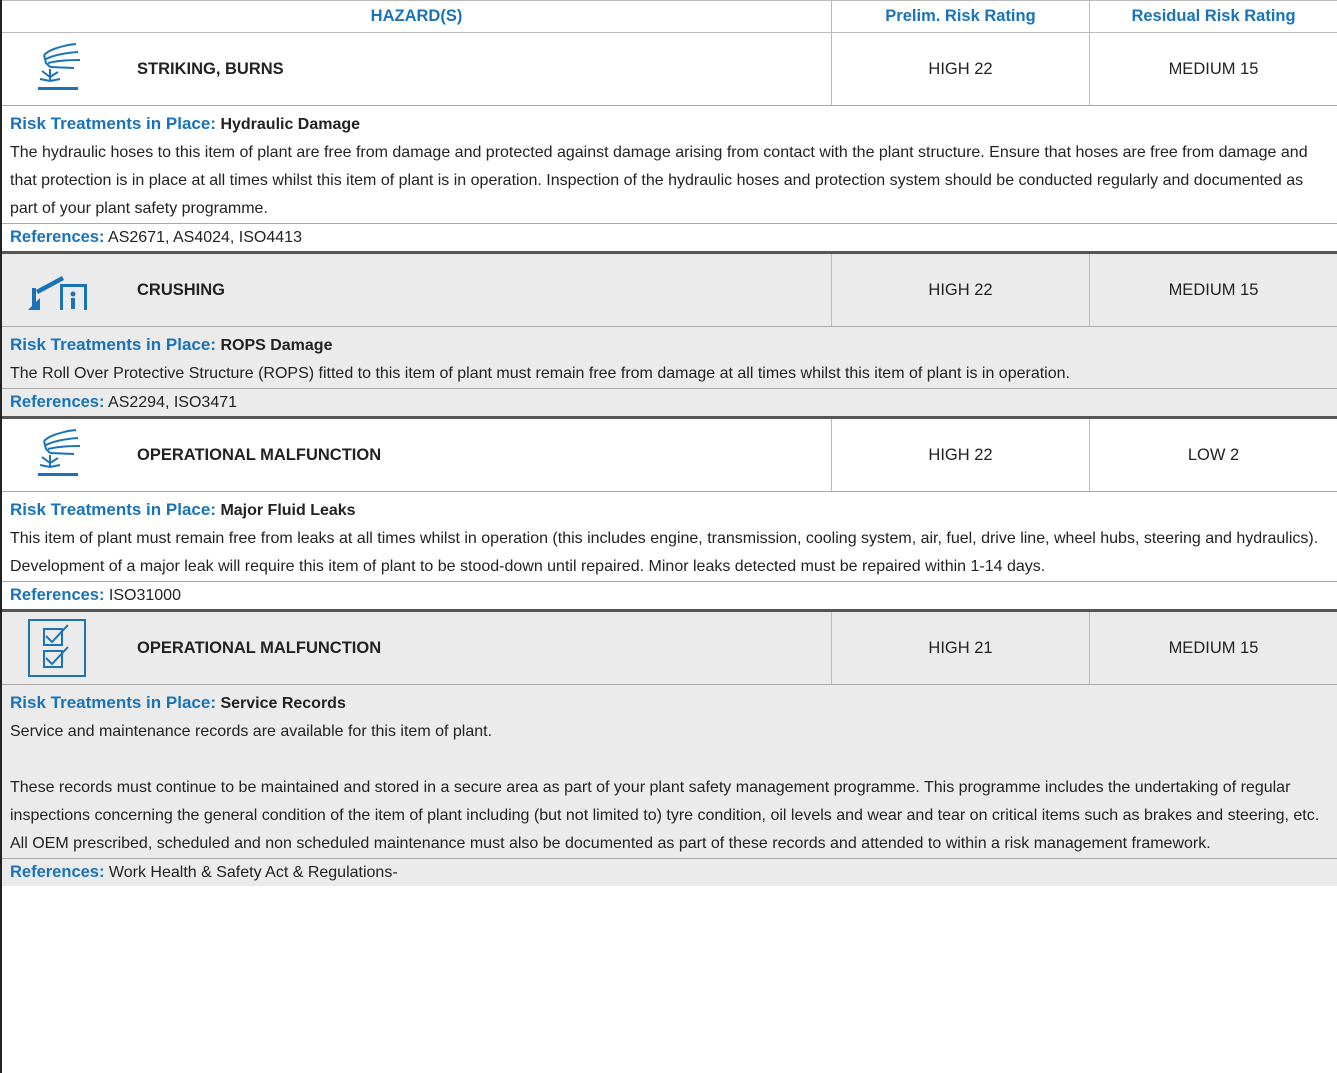 Image resolution: width=1337 pixels, height=1073 pixels. Describe the element at coordinates (181, 289) in the screenshot. I see `hazard-name: CRUSHING` at that location.